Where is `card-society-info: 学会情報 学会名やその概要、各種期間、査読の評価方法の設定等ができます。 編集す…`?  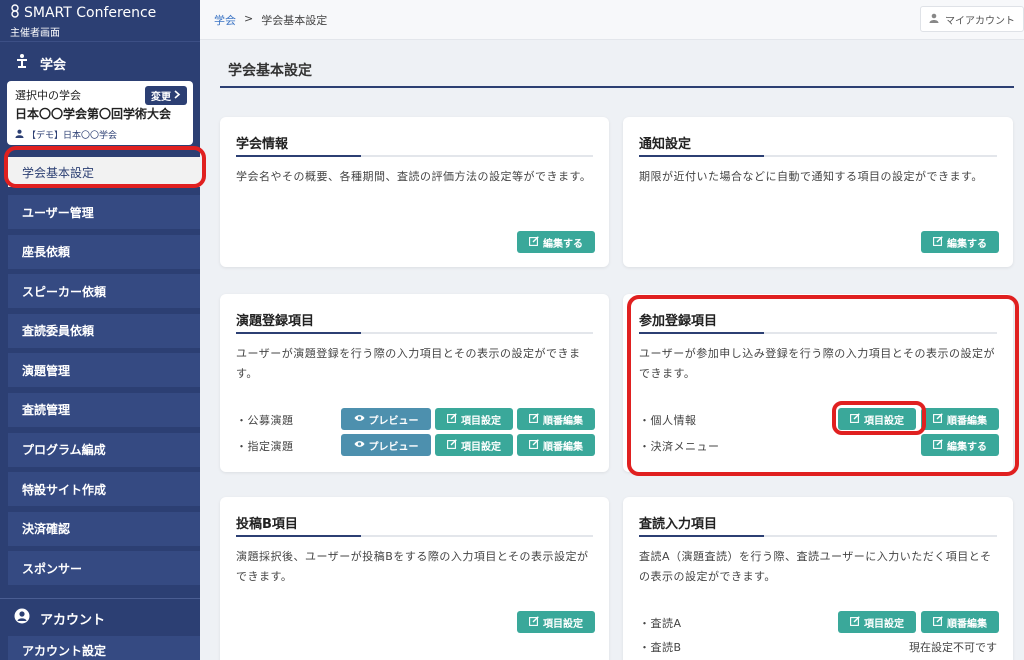
card-society-info: 学会情報 学会名やその概要、各種期間、査読の評価方法の設定等ができます。 編集す… is located at coordinates (414, 192).